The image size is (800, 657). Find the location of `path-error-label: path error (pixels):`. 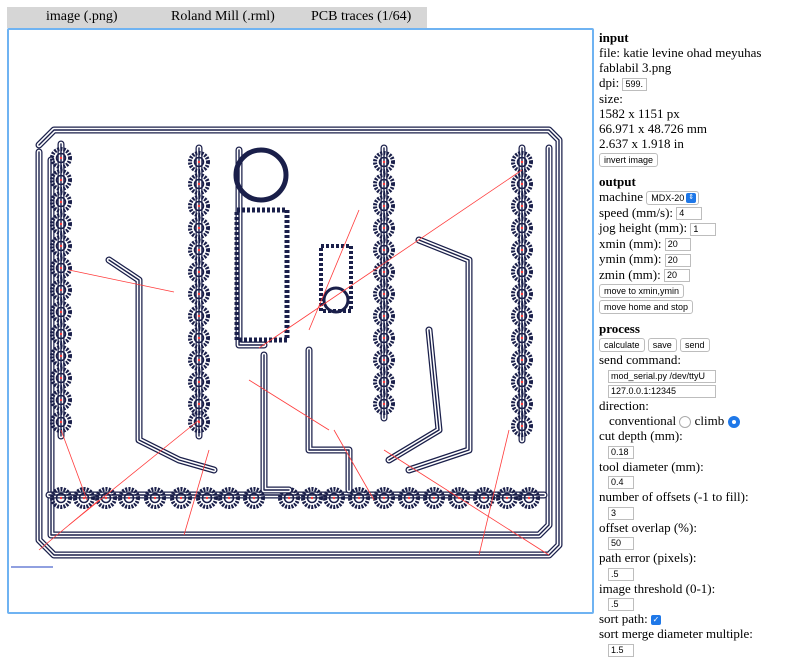

path-error-label: path error (pixels): is located at coordinates (648, 558).